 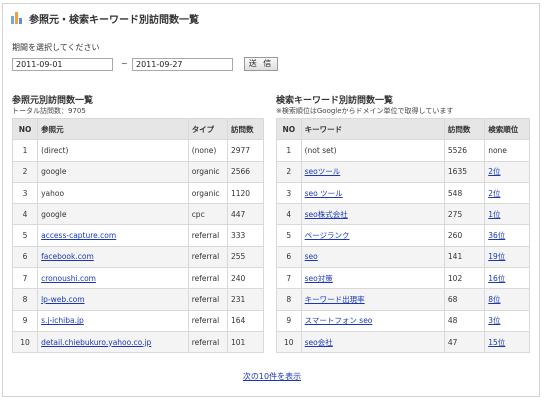 I want to click on visit-count: 231, so click(x=245, y=299).